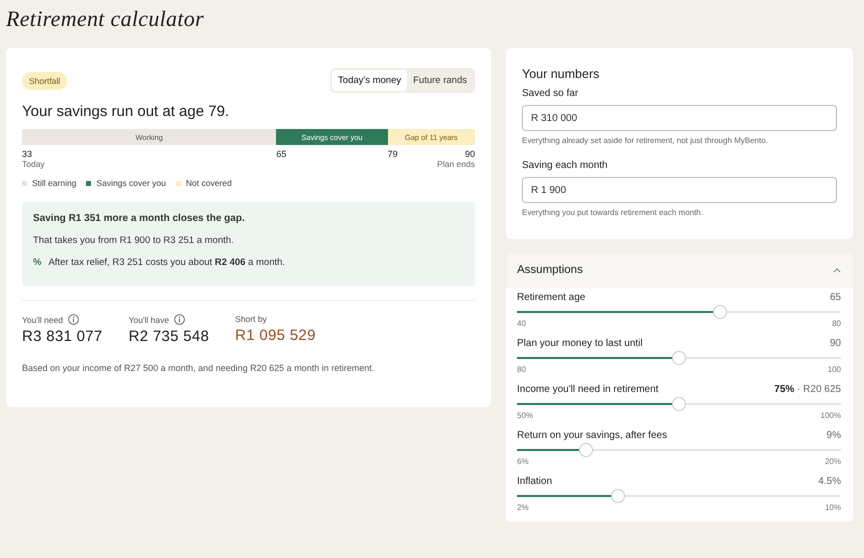 This screenshot has width=864, height=558. Describe the element at coordinates (281, 154) in the screenshot. I see `age-tick: 65` at that location.